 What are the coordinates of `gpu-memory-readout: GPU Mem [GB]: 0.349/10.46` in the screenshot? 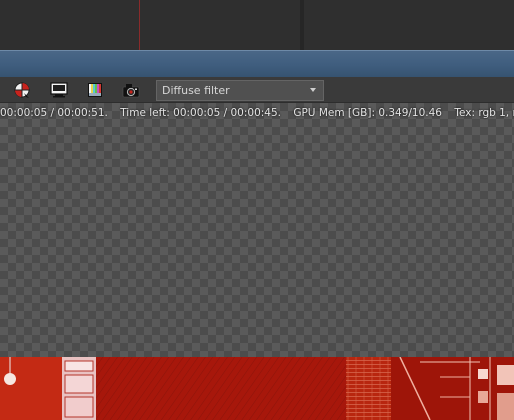 It's located at (367, 113).